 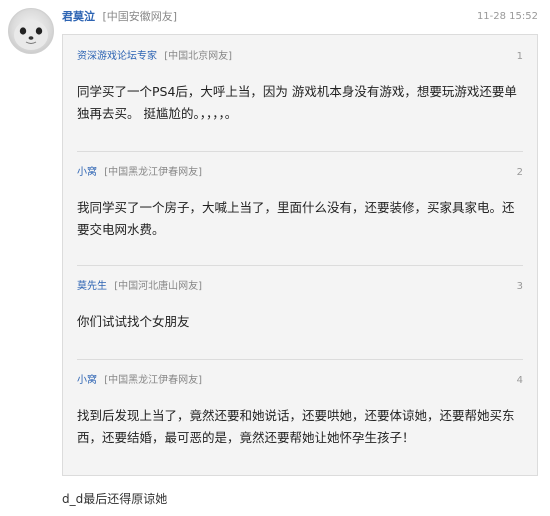 What do you see at coordinates (133, 321) in the screenshot?
I see `quoted-reply-content: 你们试试找个女朋友` at bounding box center [133, 321].